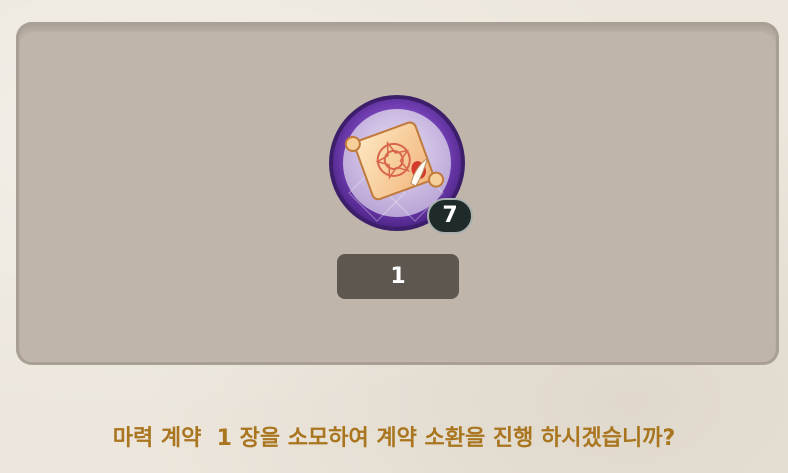 This screenshot has width=788, height=473. Describe the element at coordinates (450, 216) in the screenshot. I see `item-count-badge: 7` at that location.